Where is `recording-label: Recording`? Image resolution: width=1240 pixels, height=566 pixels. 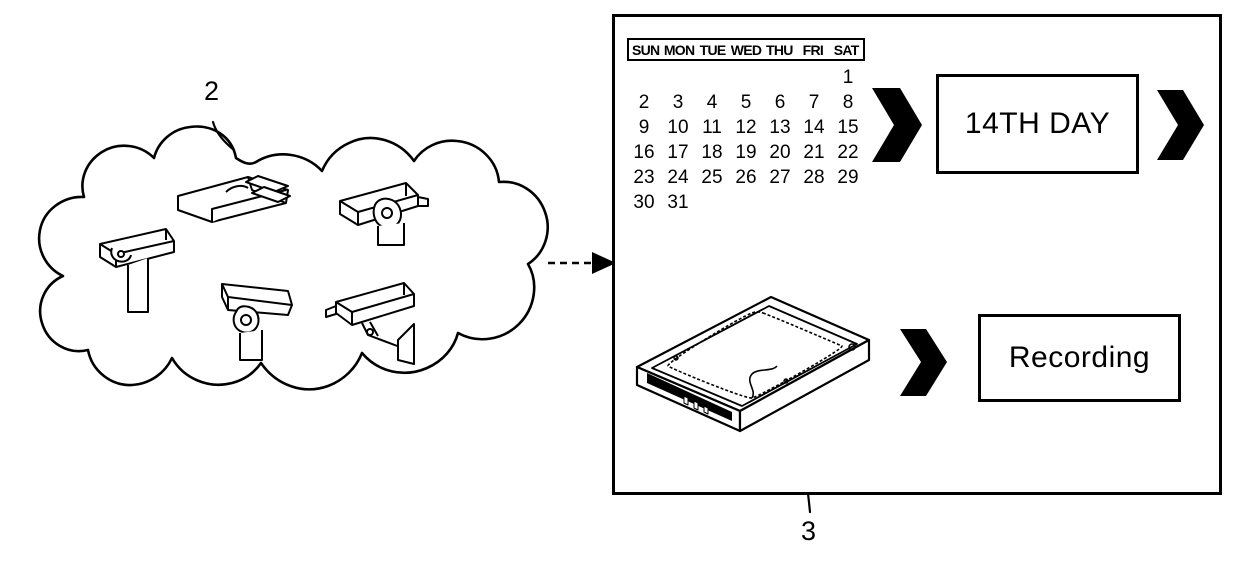 recording-label: Recording is located at coordinates (1079, 357).